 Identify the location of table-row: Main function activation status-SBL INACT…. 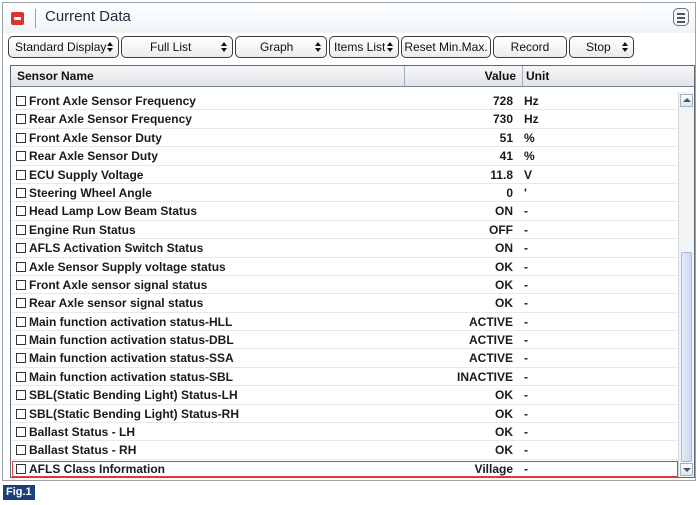
(345, 377).